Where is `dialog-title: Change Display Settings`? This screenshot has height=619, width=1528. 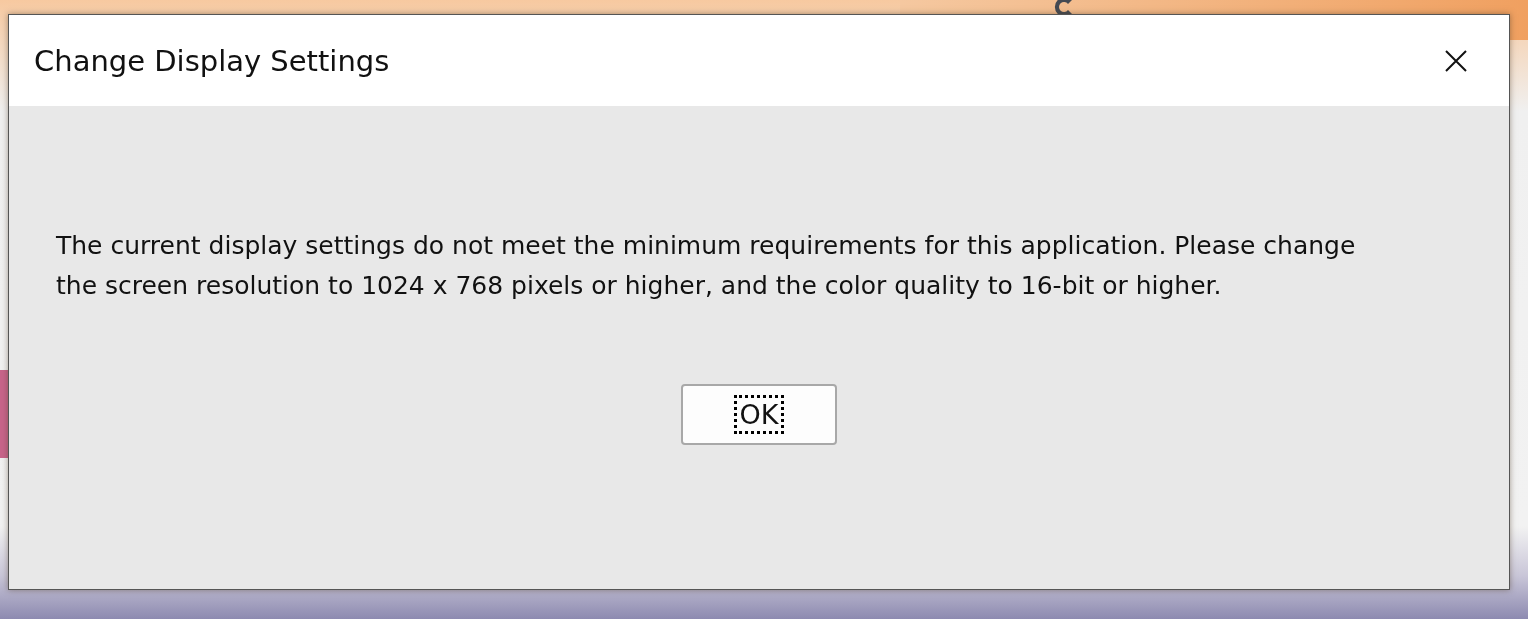
dialog-title: Change Display Settings is located at coordinates (212, 60).